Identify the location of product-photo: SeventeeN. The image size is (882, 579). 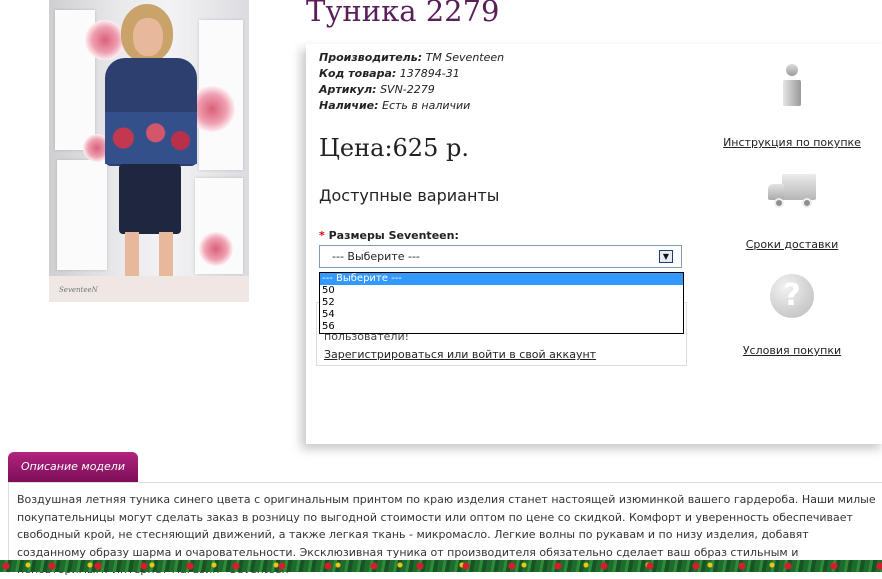
(149, 151).